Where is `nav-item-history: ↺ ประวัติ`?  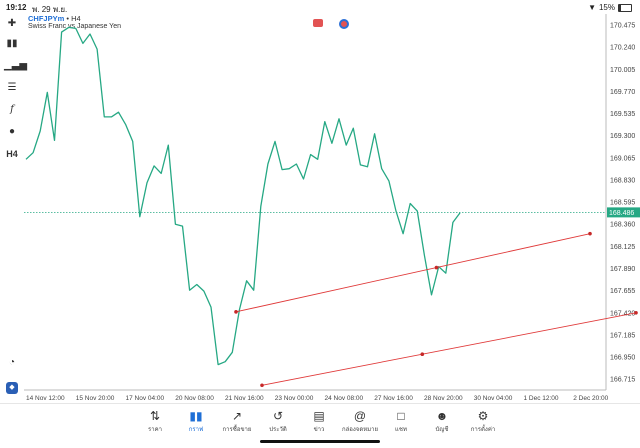
nav-item-history: ↺ ประวัติ is located at coordinates (278, 421).